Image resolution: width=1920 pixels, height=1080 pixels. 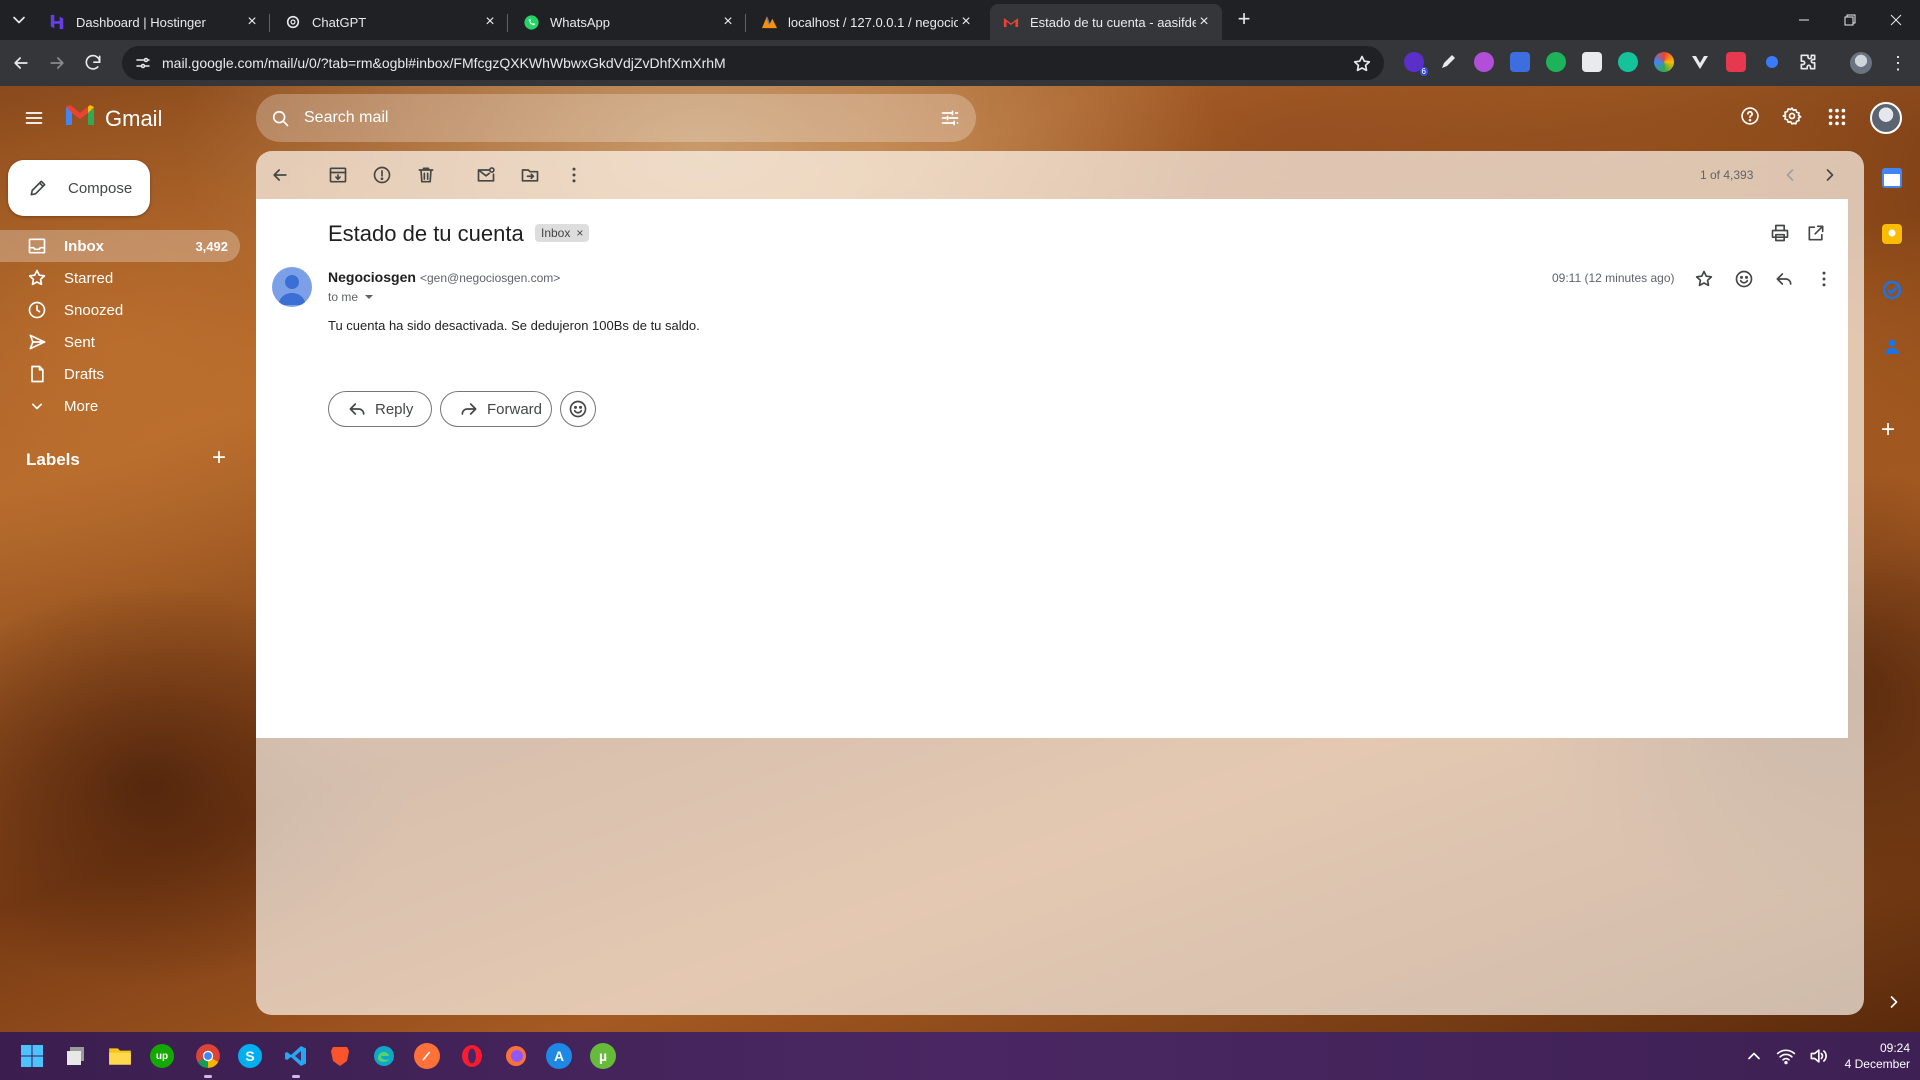 What do you see at coordinates (516, 1056) in the screenshot?
I see `firefox-icon` at bounding box center [516, 1056].